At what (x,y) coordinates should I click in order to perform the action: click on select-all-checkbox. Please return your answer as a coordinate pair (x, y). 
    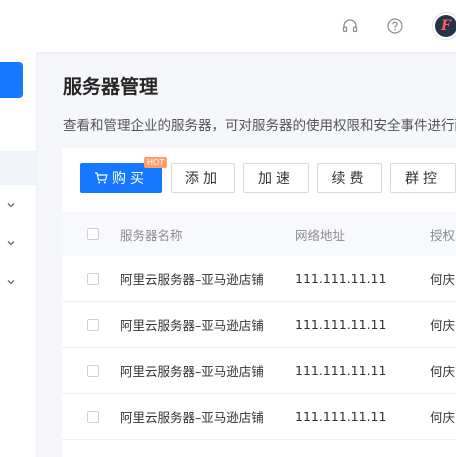
    Looking at the image, I should click on (93, 234).